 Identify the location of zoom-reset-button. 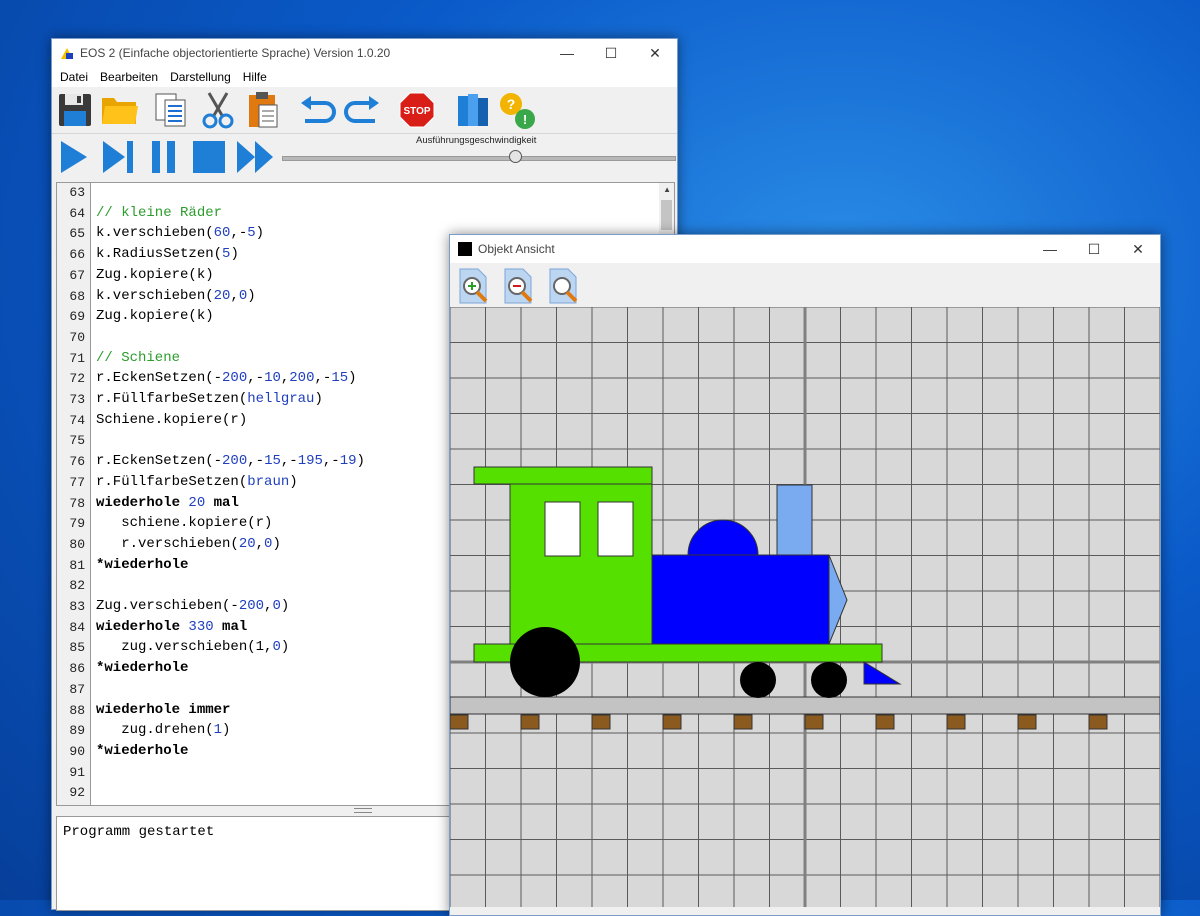
(564, 286).